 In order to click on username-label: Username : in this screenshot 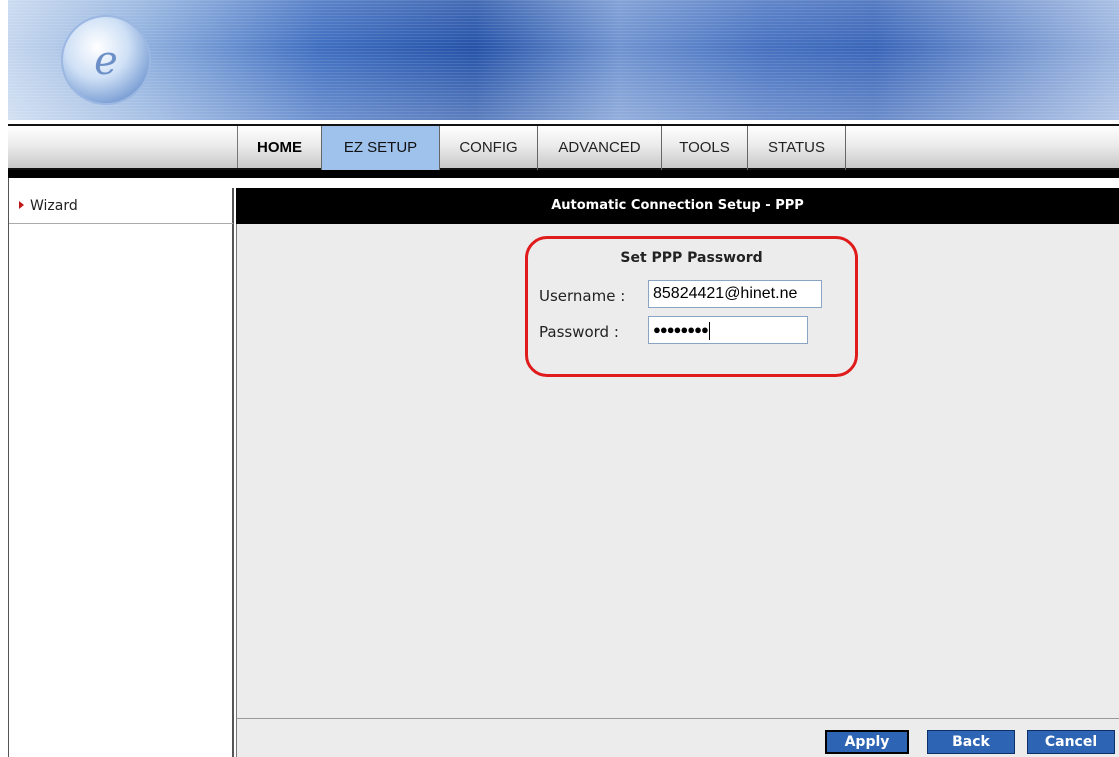, I will do `click(582, 296)`.